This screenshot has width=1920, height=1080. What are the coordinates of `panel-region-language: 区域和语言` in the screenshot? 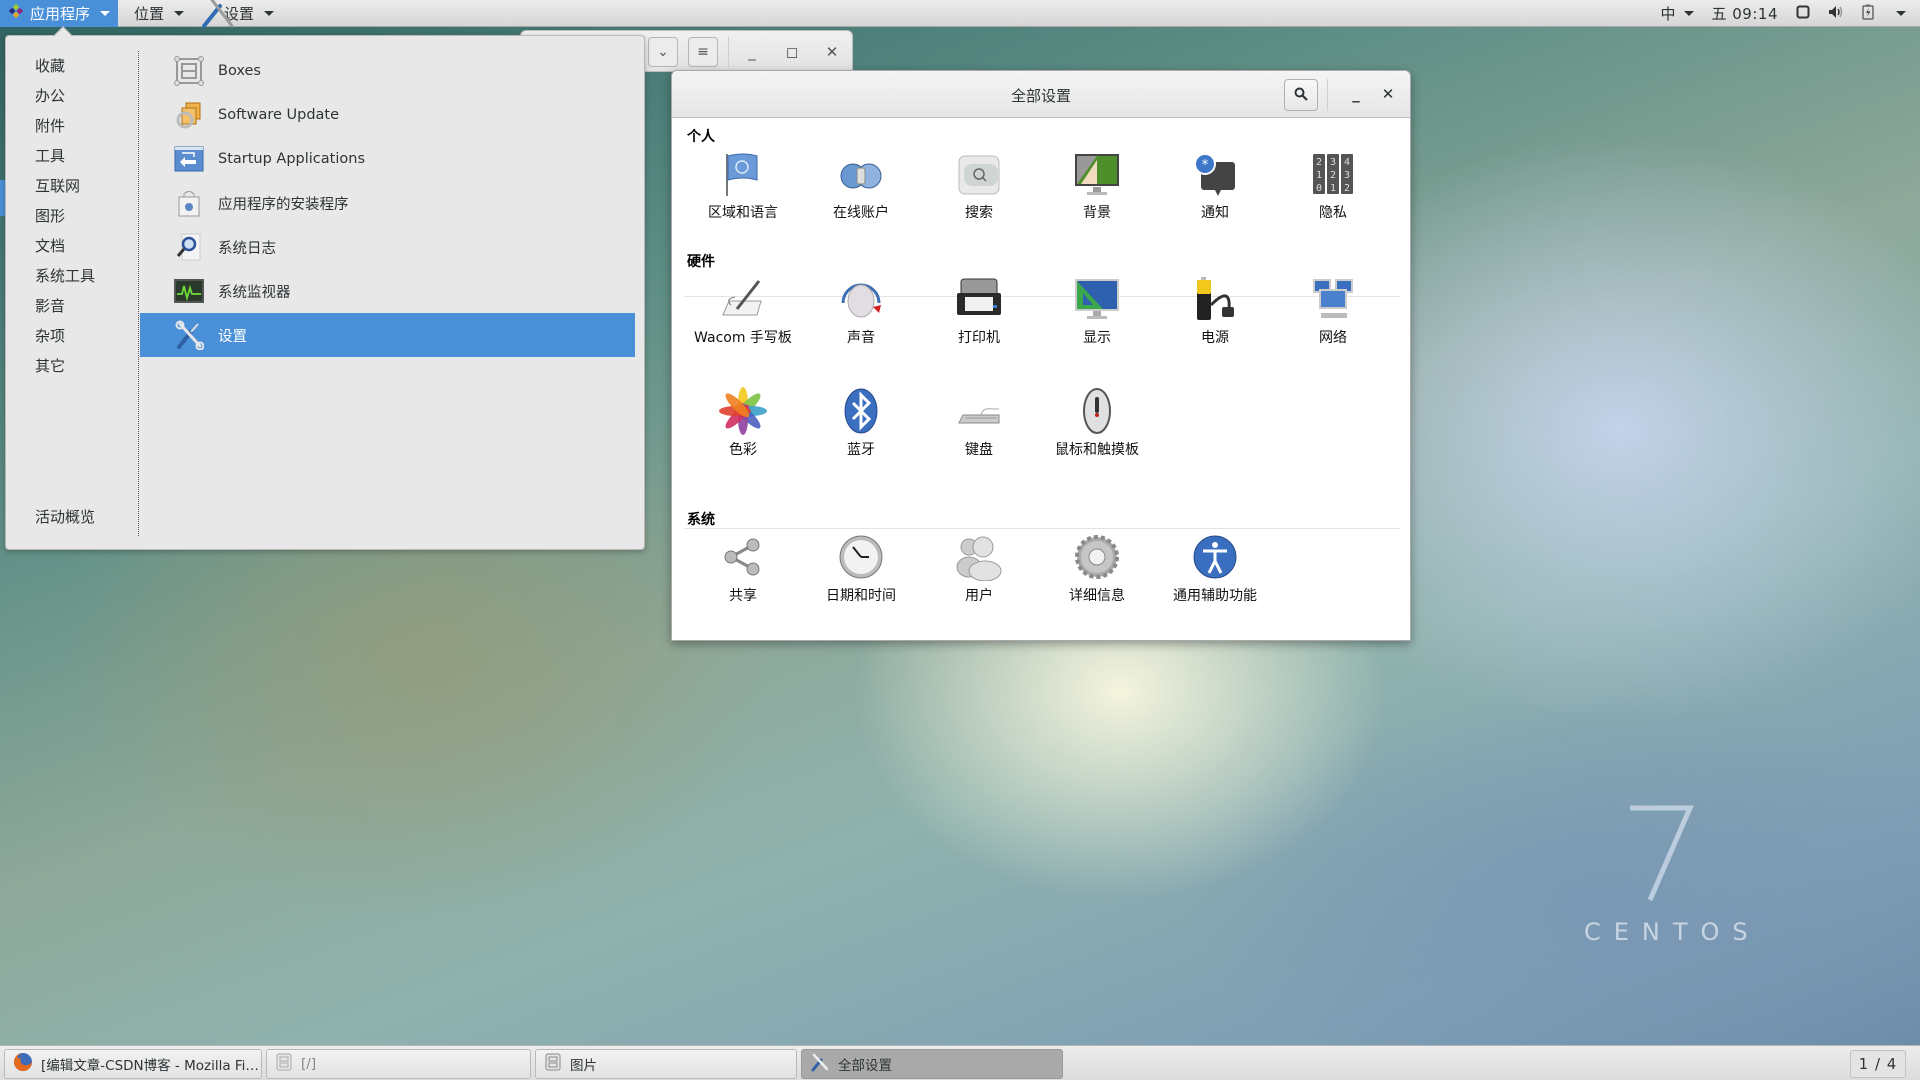 It's located at (743, 206).